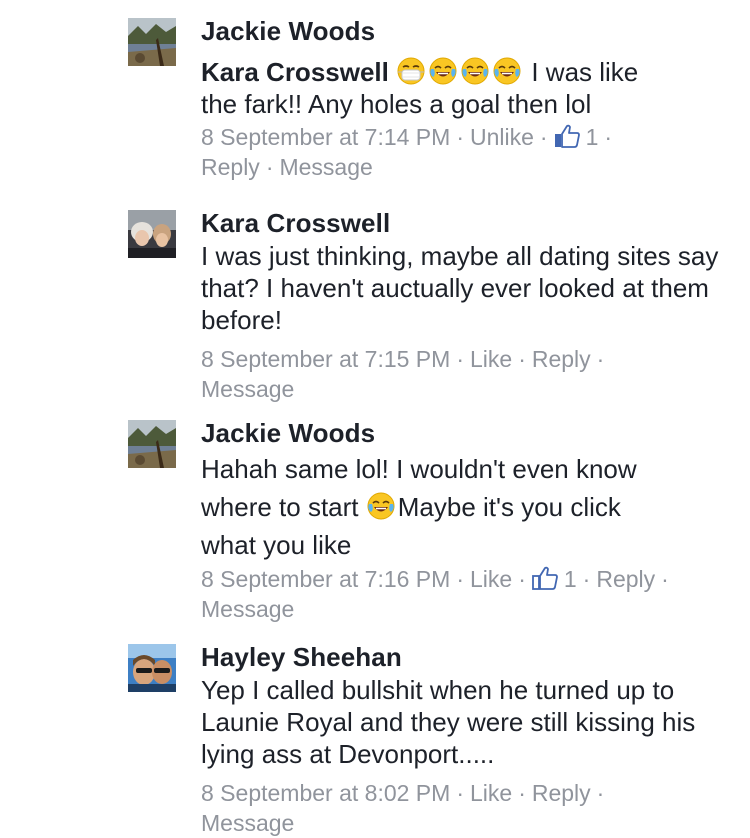 This screenshot has height=838, width=750. Describe the element at coordinates (471, 223) in the screenshot. I see `comment-author: Kara Crosswell` at that location.